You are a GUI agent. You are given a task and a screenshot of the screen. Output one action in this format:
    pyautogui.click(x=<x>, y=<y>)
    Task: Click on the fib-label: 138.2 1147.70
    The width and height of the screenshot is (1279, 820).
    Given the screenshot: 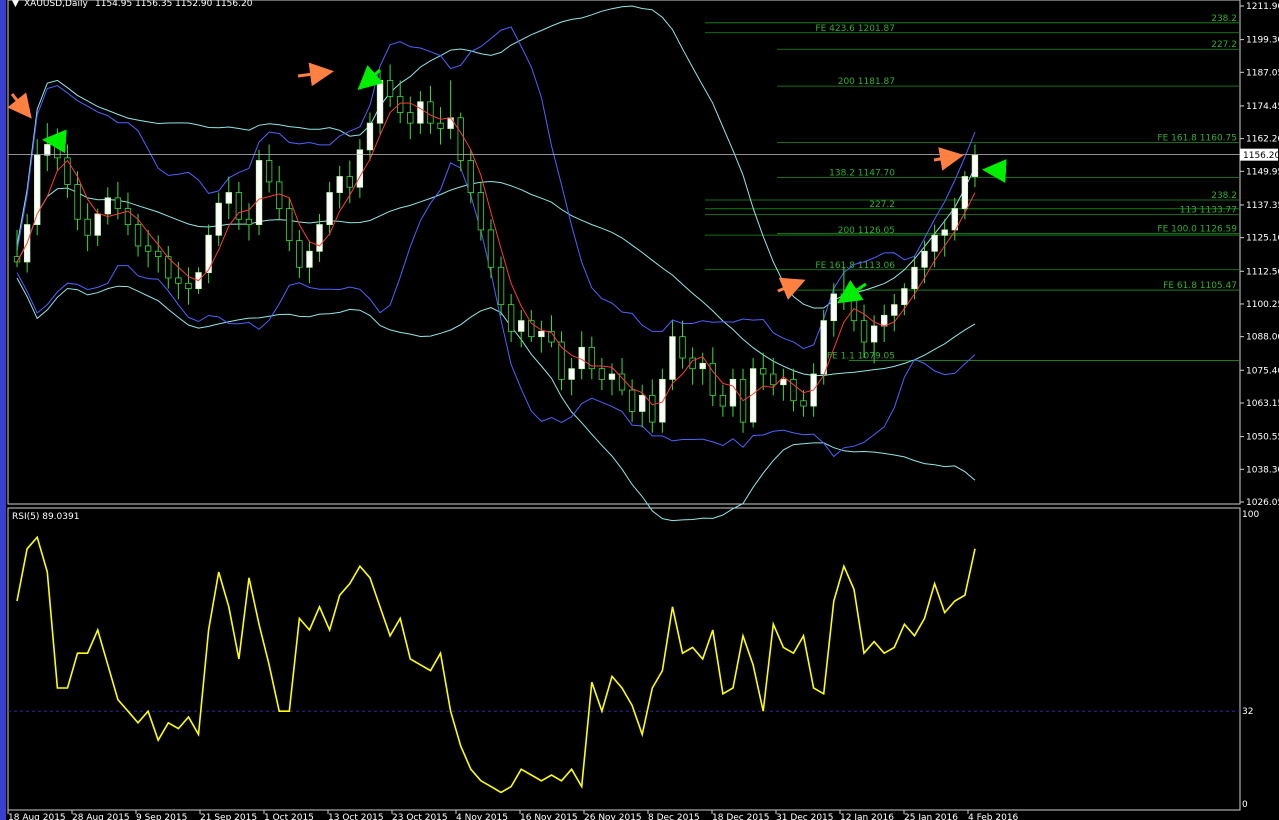 What is the action you would take?
    pyautogui.click(x=862, y=173)
    